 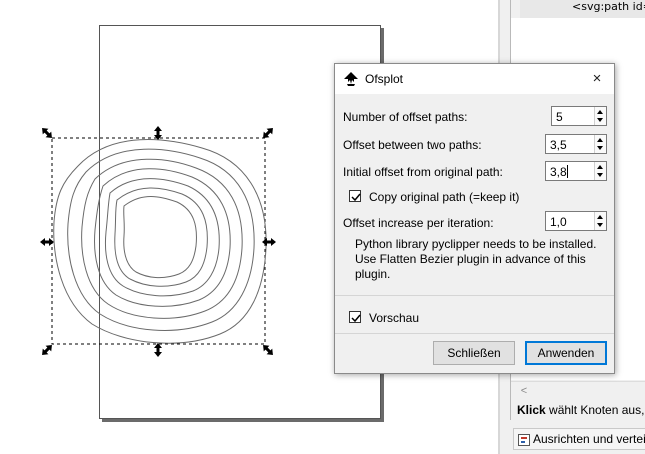 What do you see at coordinates (558, 145) in the screenshot?
I see `offset-between-value: 3,5` at bounding box center [558, 145].